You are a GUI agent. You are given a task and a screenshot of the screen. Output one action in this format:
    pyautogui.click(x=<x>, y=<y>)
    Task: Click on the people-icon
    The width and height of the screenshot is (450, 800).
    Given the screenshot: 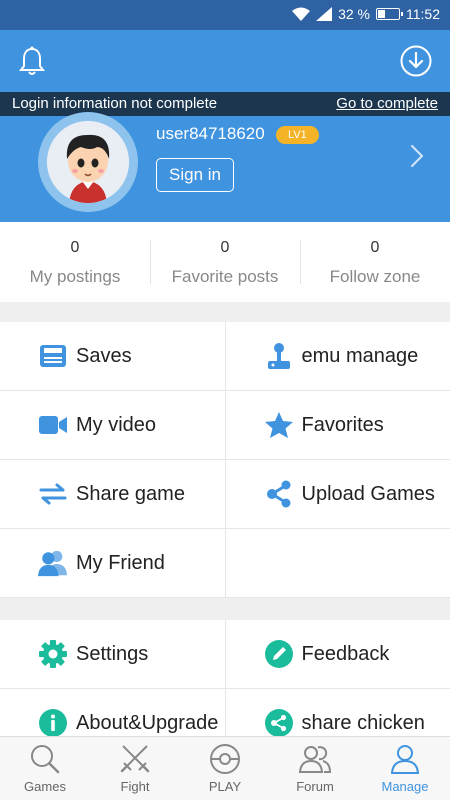 What is the action you would take?
    pyautogui.click(x=315, y=759)
    